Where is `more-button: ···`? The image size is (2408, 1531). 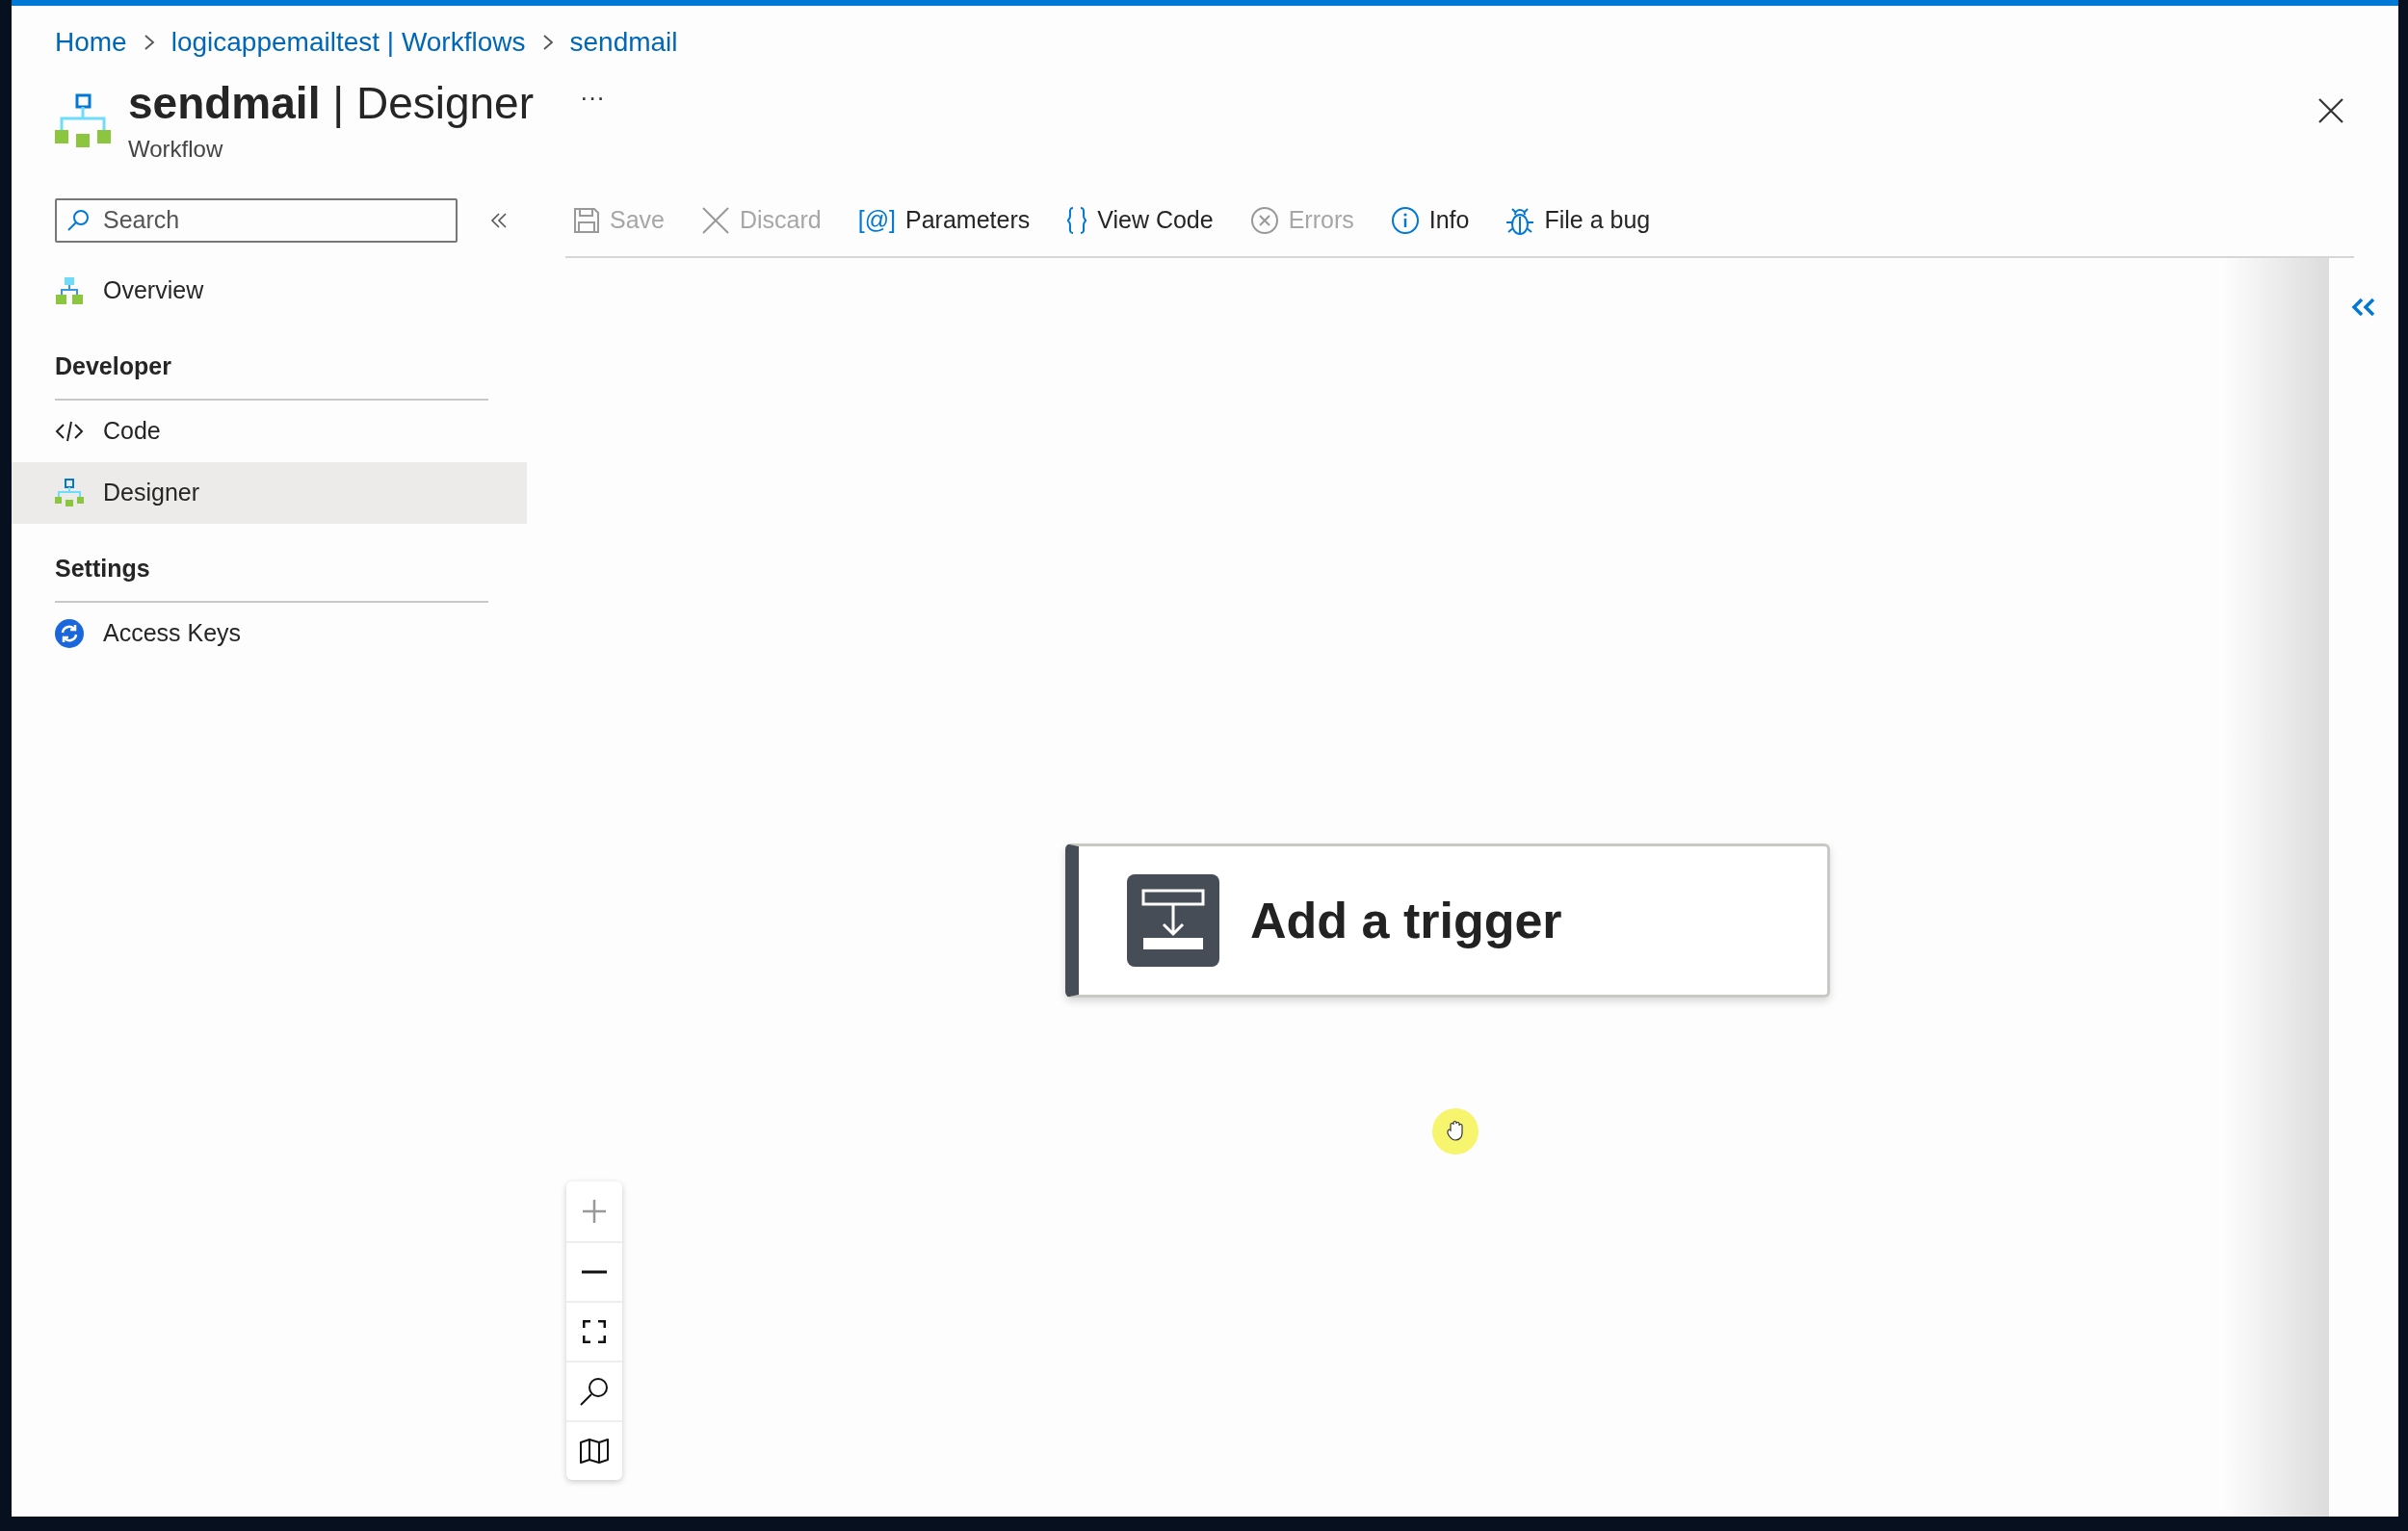
more-button: ··· is located at coordinates (592, 98).